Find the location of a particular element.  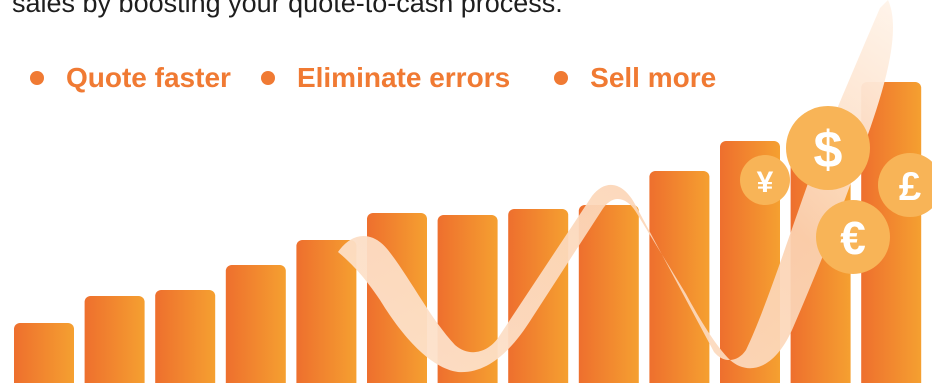

pound-symbol: £ is located at coordinates (910, 187).